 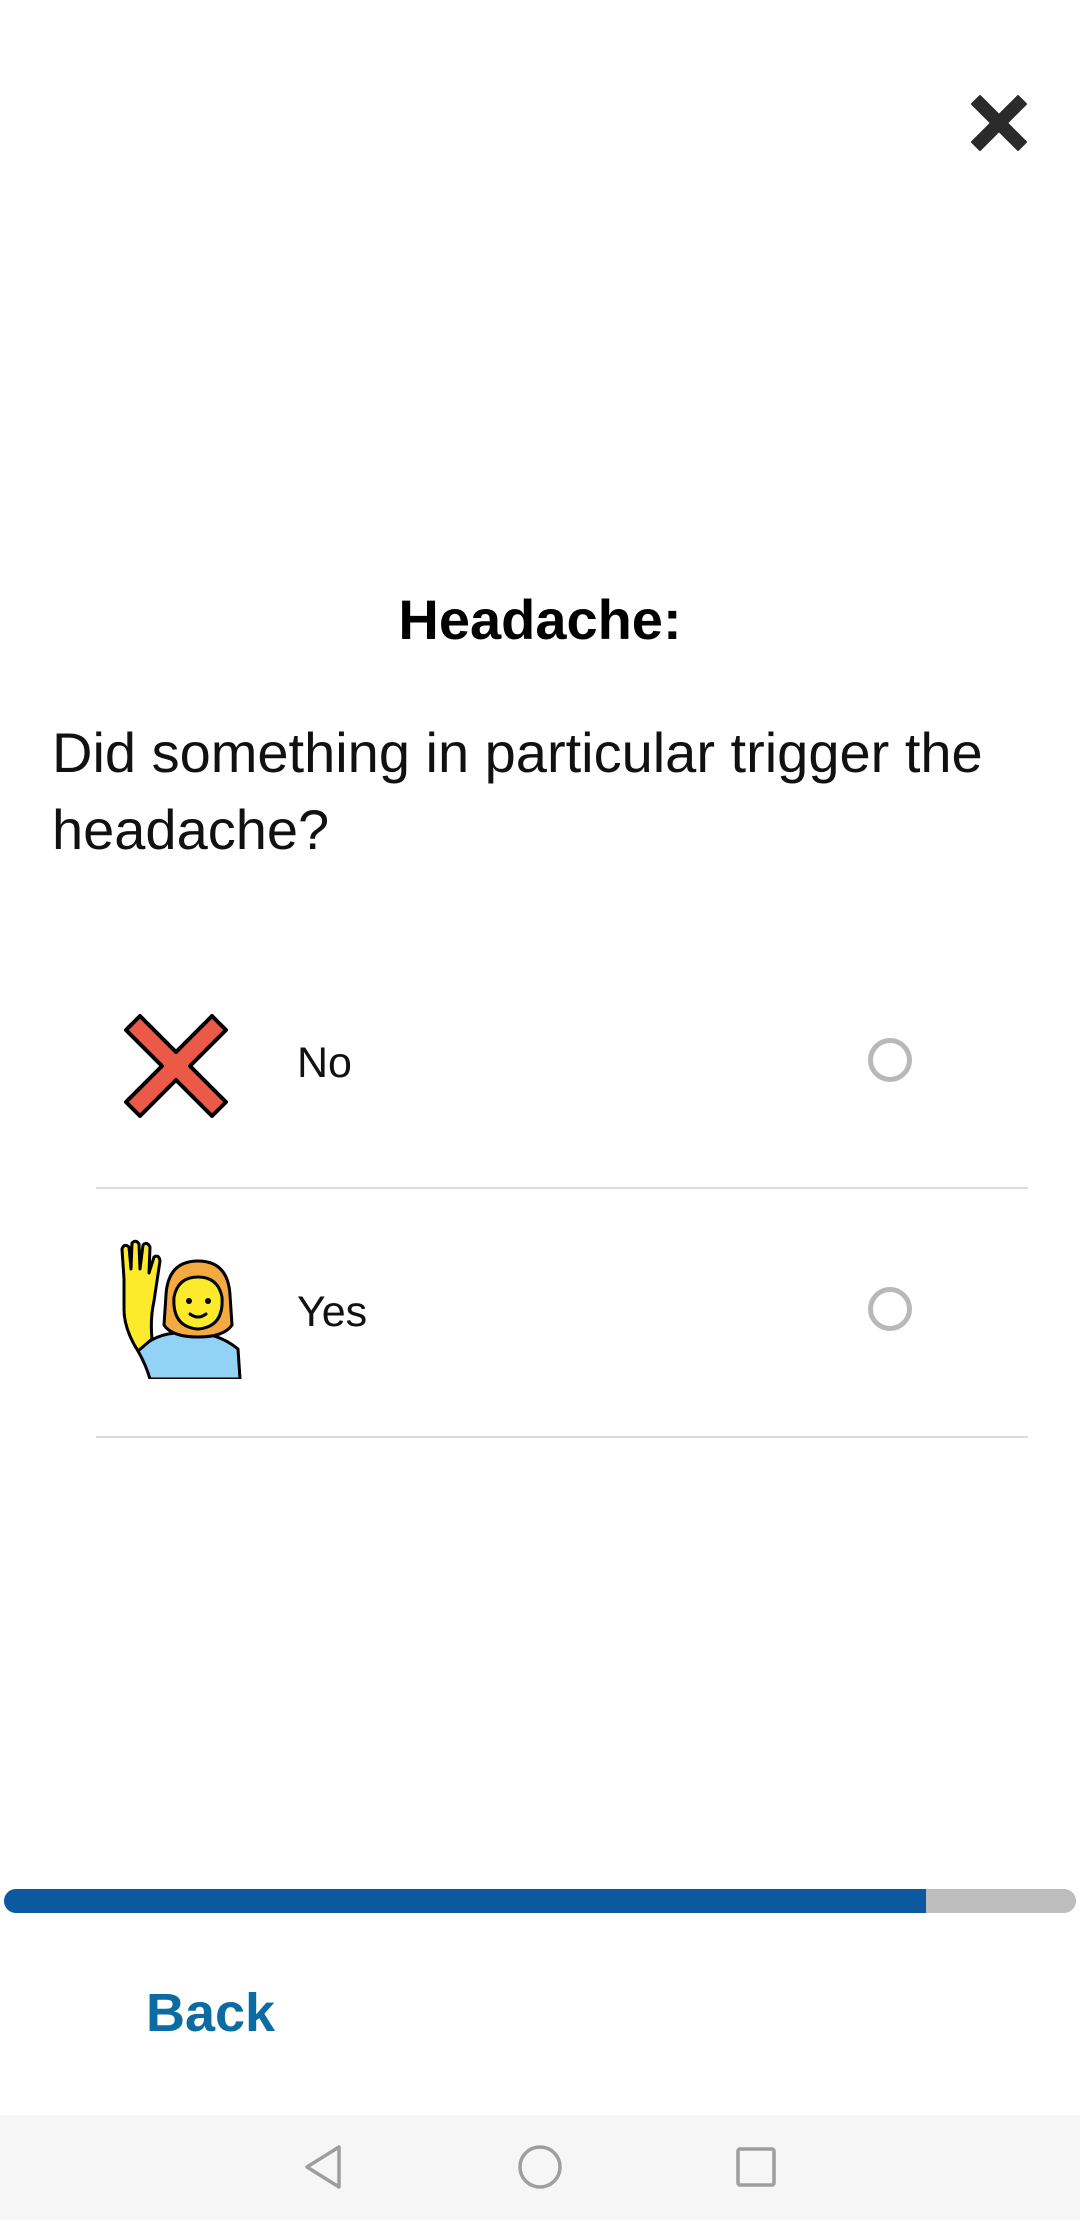 What do you see at coordinates (324, 1063) in the screenshot?
I see `option-no-label: No` at bounding box center [324, 1063].